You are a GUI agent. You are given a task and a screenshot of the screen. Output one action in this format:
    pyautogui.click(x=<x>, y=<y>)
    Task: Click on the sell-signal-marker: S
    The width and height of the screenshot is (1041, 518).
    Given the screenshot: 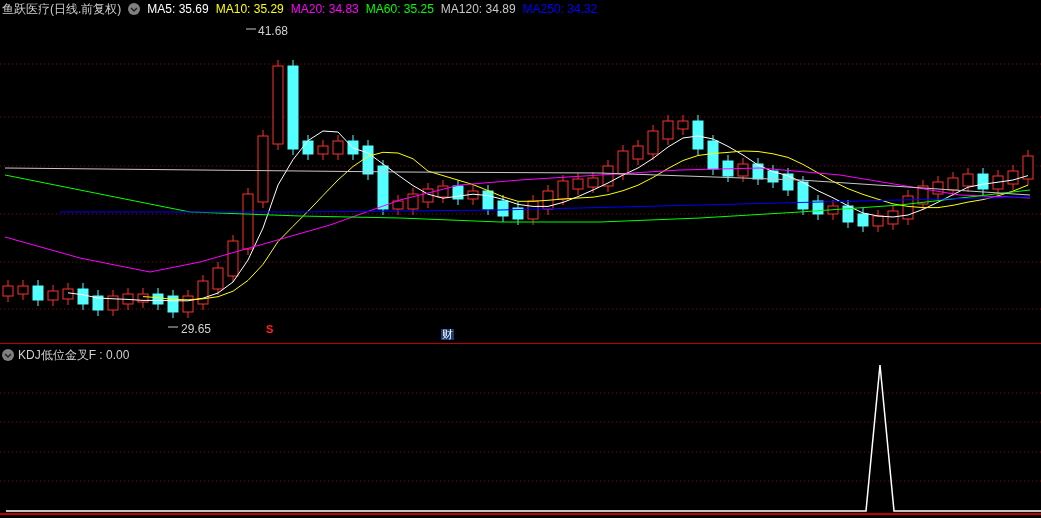 What is the action you would take?
    pyautogui.click(x=270, y=329)
    